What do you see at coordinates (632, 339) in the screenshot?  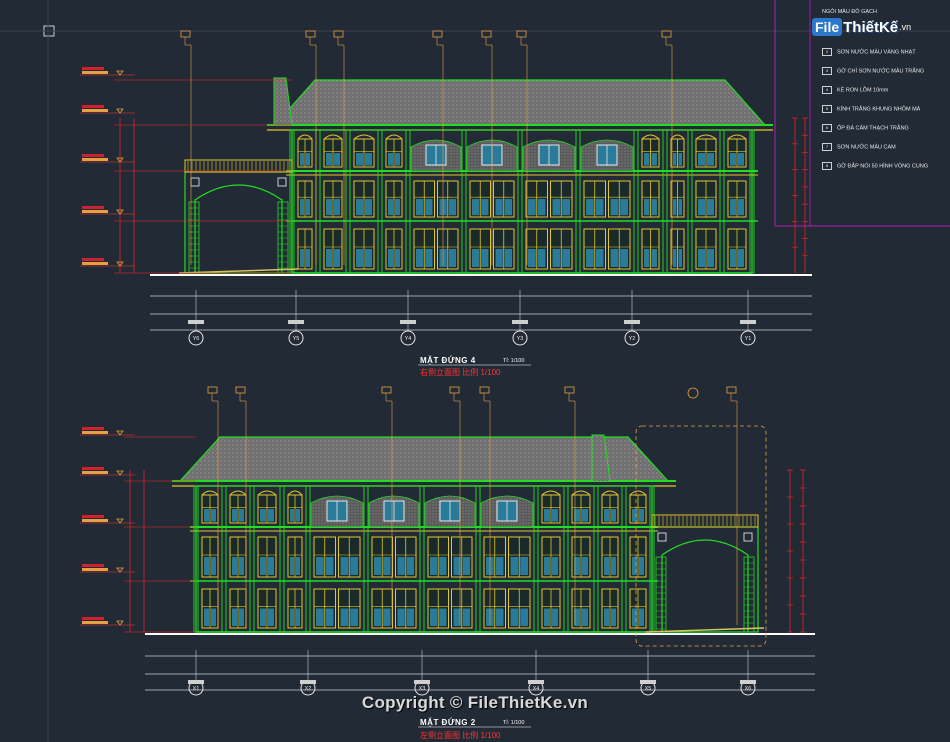 I see `axis-label: Y2` at bounding box center [632, 339].